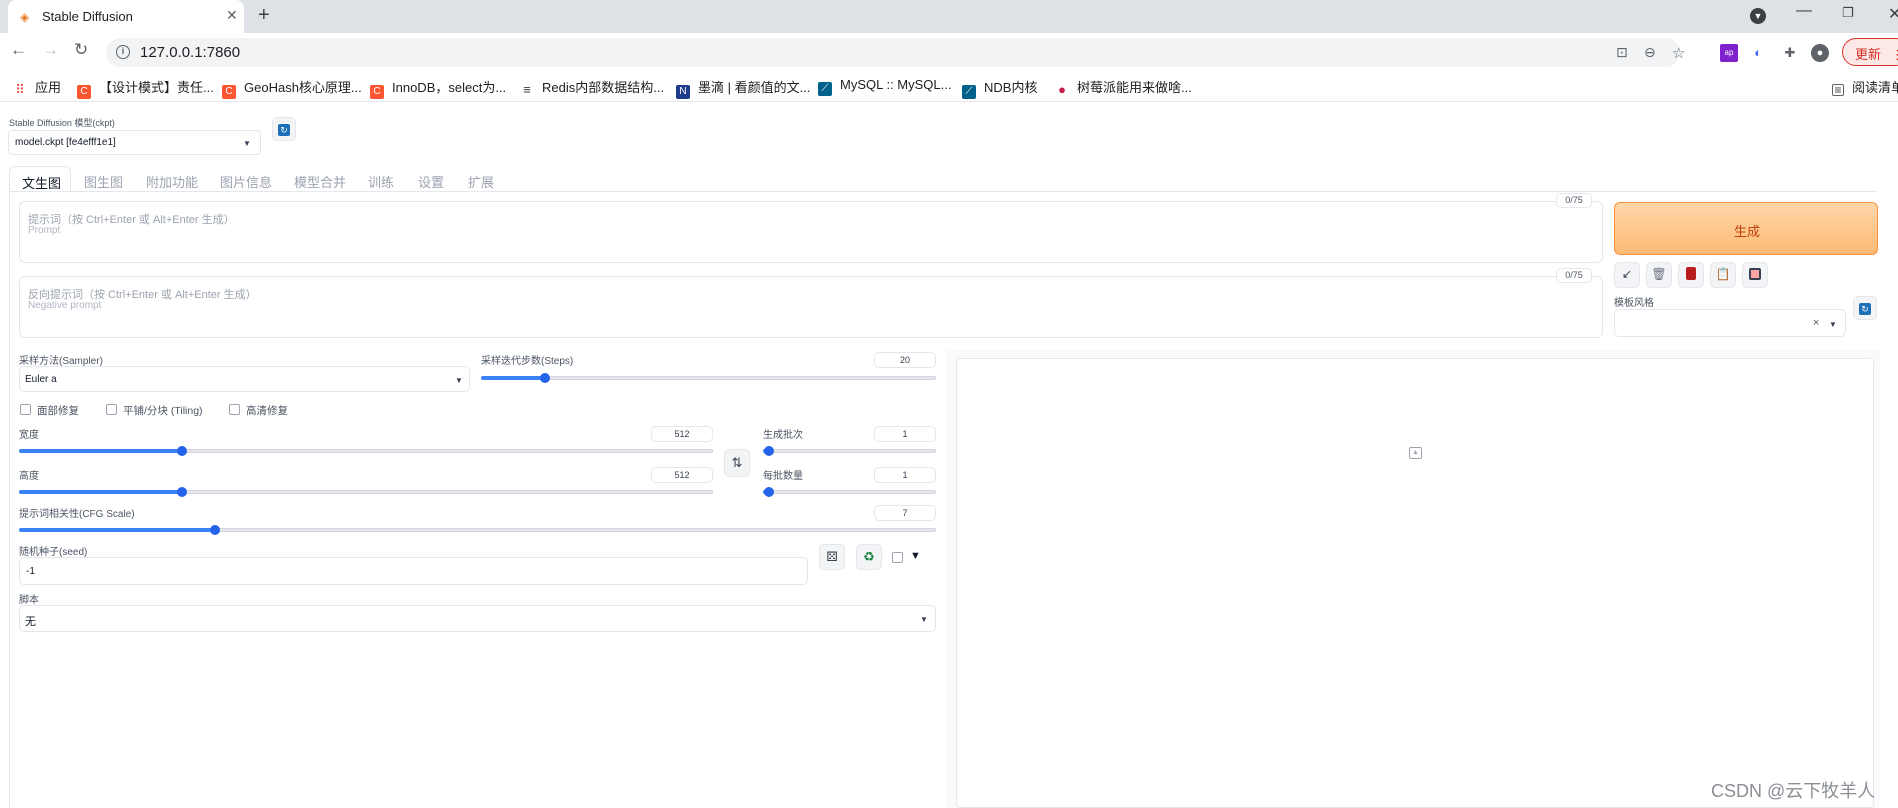  Describe the element at coordinates (895, 52) in the screenshot. I see `address-bar: i 127.0.0.1:7860 ⊡ ⊖ ☆` at that location.